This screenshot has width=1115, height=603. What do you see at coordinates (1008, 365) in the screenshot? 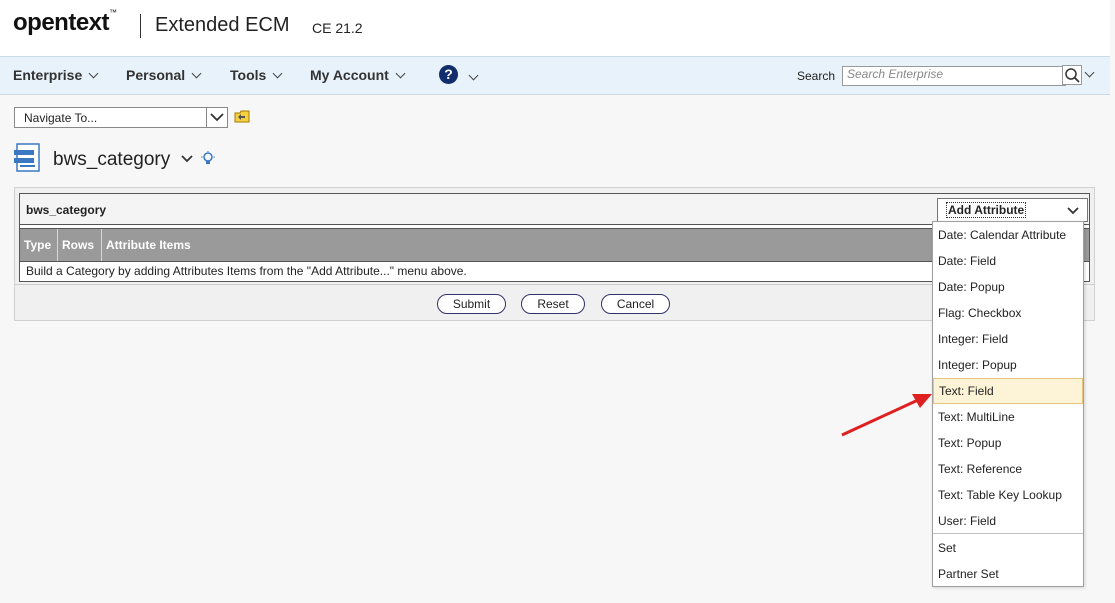
I see `menu-item-integer-popup: Integer: Popup` at bounding box center [1008, 365].